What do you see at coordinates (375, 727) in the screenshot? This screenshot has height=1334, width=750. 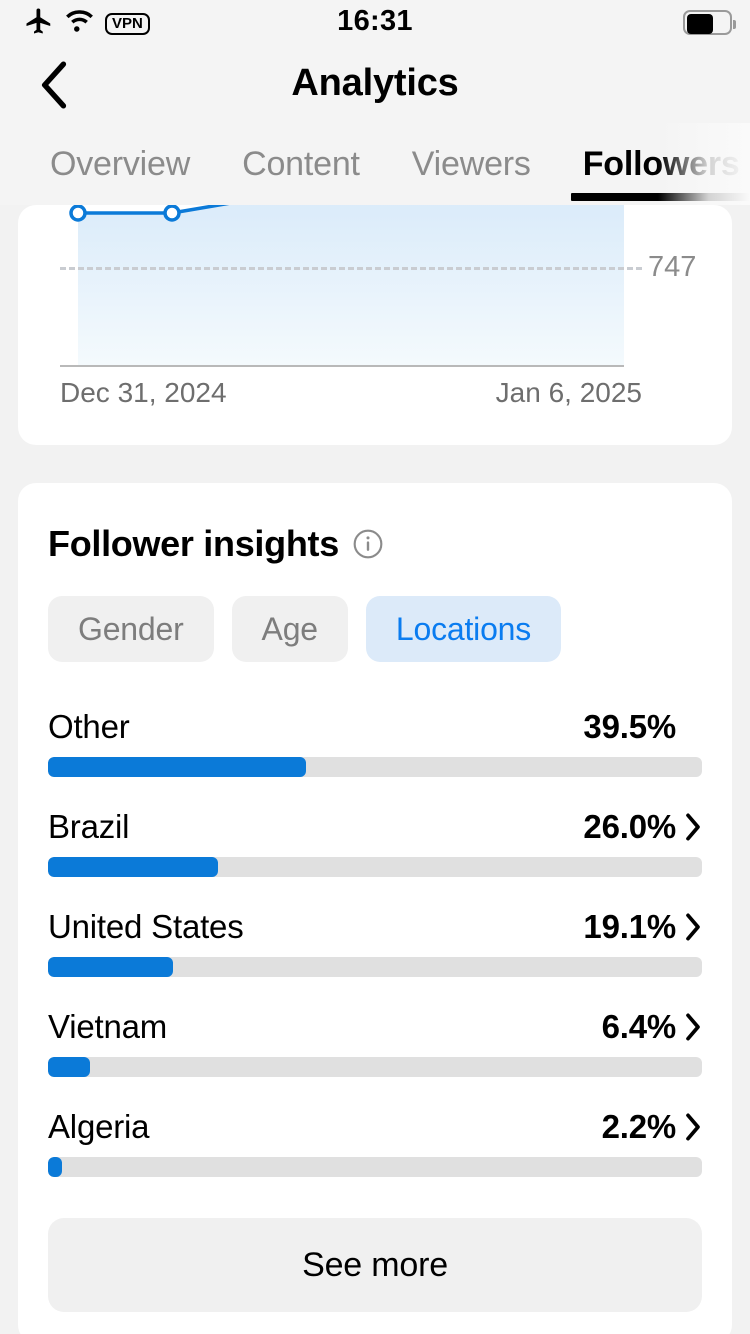 I see `location-row-header: Other 39.5%` at bounding box center [375, 727].